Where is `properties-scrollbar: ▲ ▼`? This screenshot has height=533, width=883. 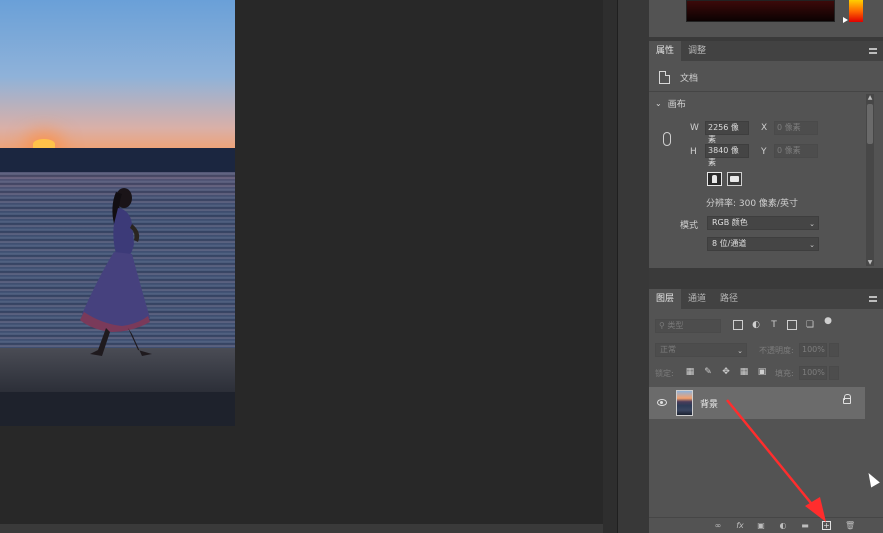 properties-scrollbar: ▲ ▼ is located at coordinates (870, 180).